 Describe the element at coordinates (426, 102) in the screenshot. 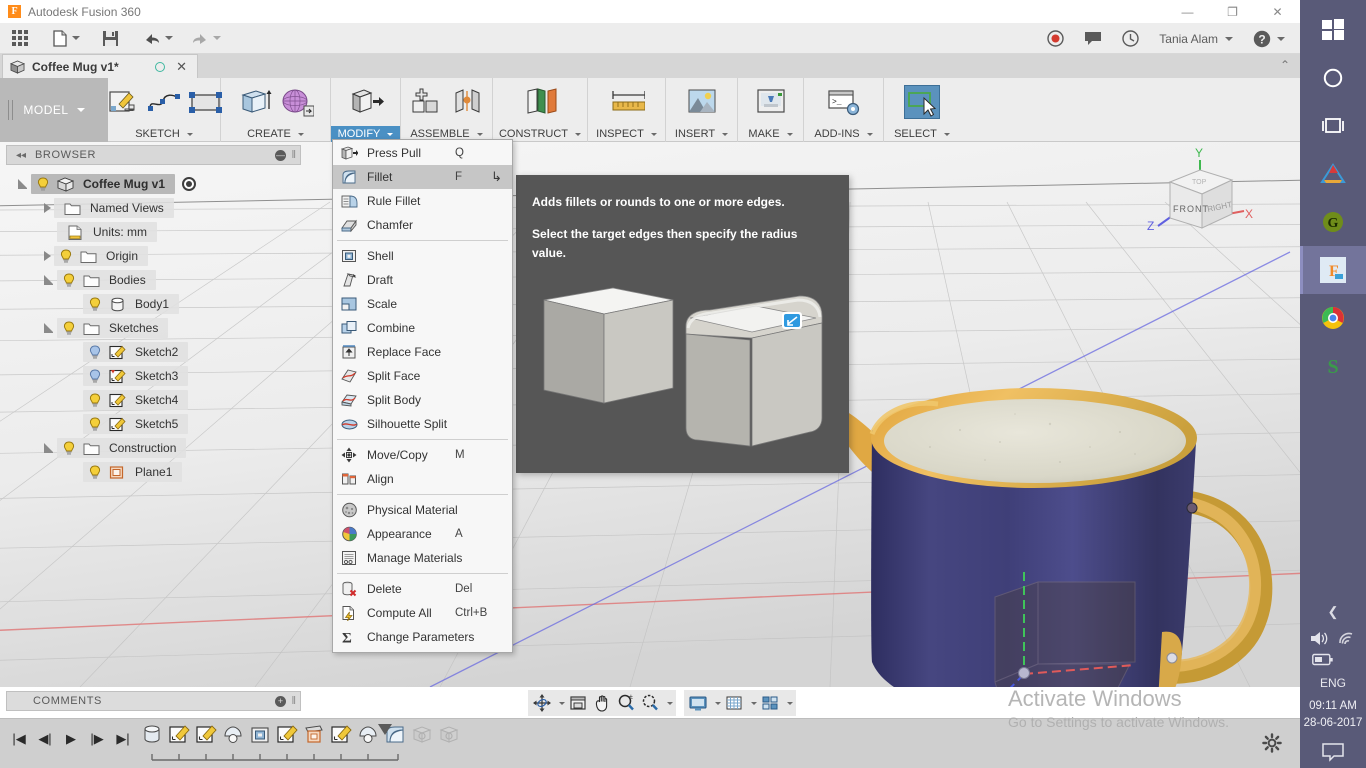

I see `new-component-icon` at that location.